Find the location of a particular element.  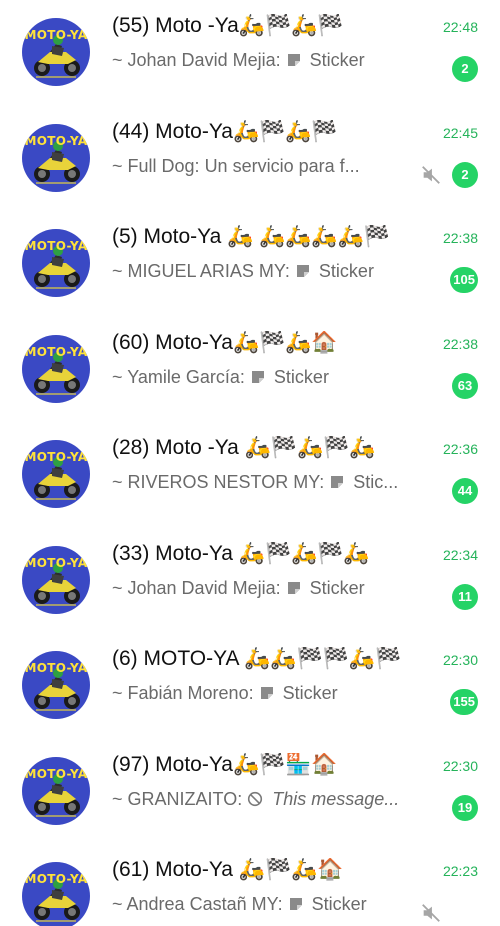

unread-badge: 155 is located at coordinates (464, 702).